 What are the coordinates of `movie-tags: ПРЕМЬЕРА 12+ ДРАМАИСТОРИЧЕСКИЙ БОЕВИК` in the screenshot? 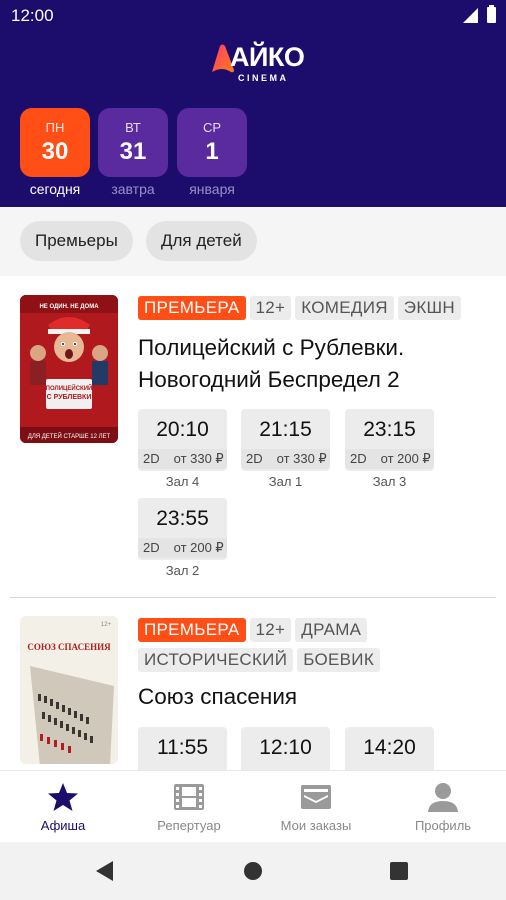 It's located at (263, 648).